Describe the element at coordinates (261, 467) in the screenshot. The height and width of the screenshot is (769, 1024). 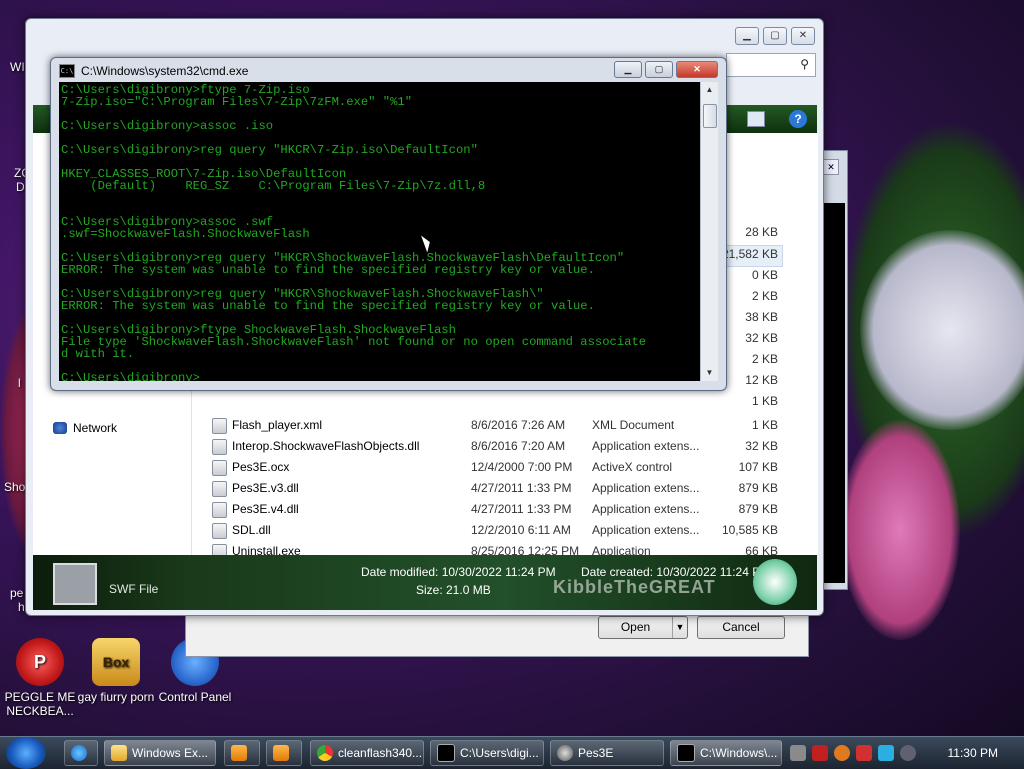
I see `file-name: Pes3E.ocx` at that location.